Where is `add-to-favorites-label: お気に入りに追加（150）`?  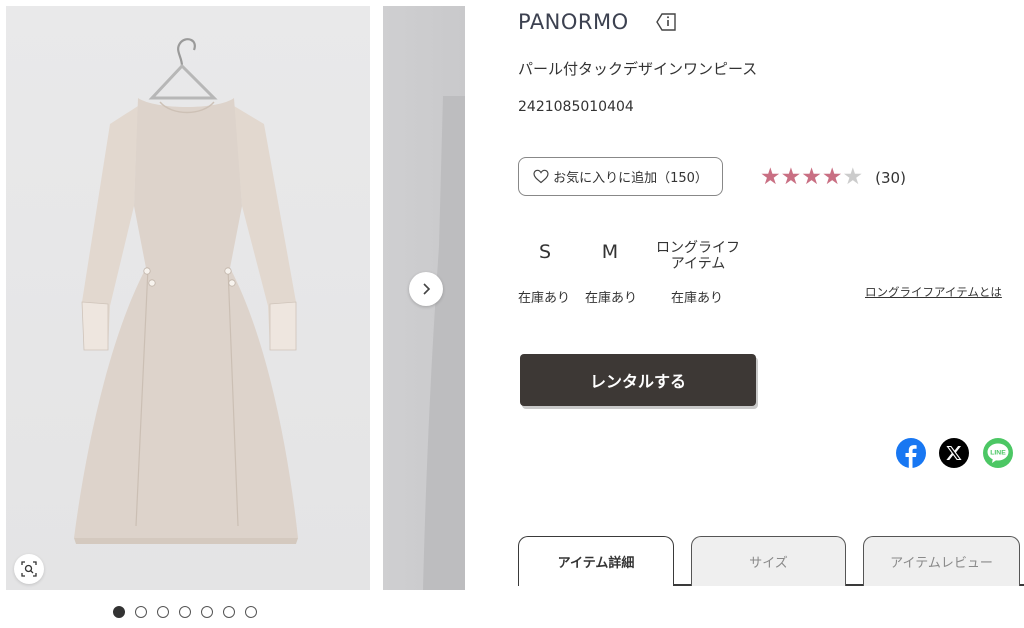
add-to-favorites-label: お気に入りに追加（150） is located at coordinates (630, 178).